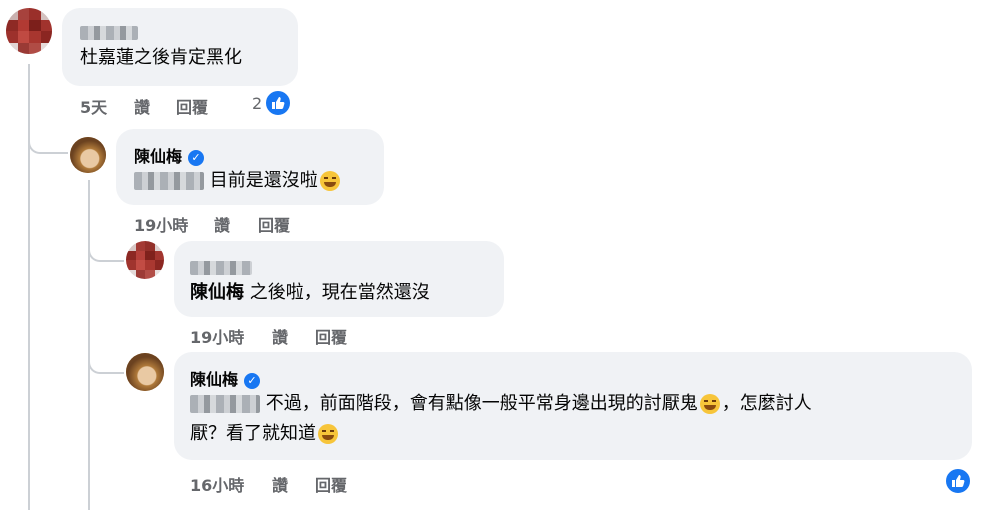  I want to click on comment-text-row: 陳仙梅 之後啦，現在當然還沒, so click(310, 293).